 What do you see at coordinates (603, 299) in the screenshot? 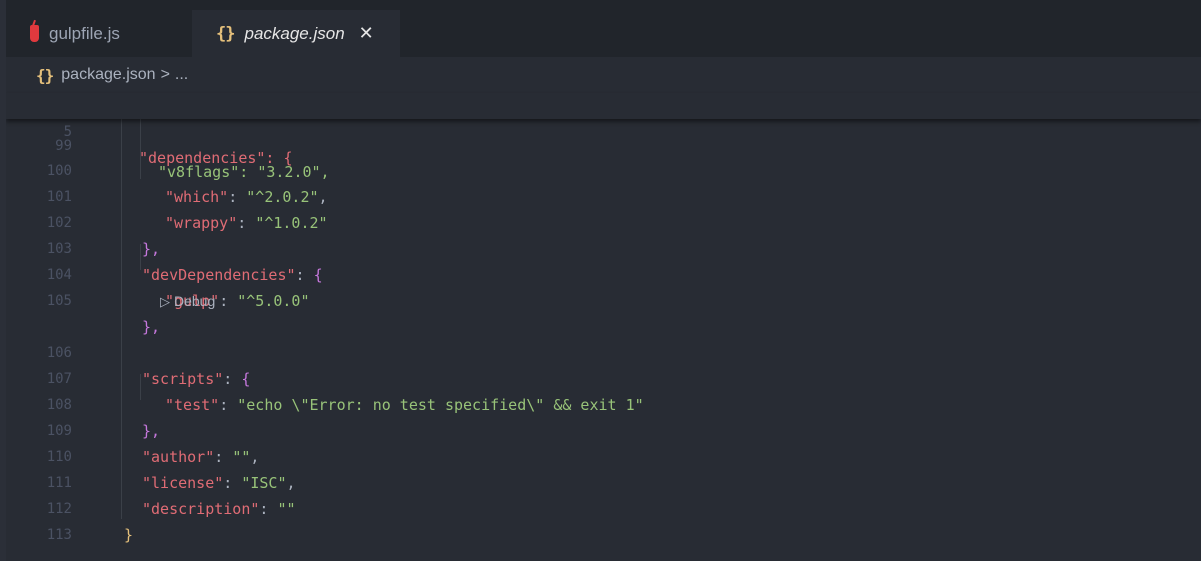
I see `code-line: 105 },` at bounding box center [603, 299].